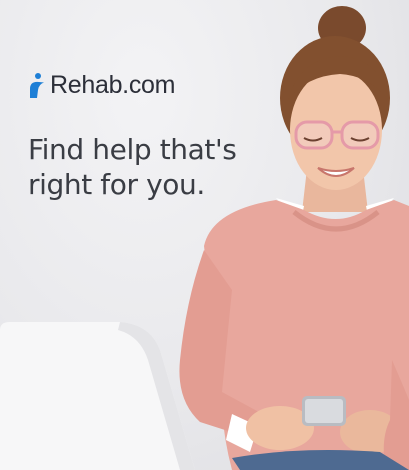 The height and width of the screenshot is (470, 409). I want to click on brand-name: Rehab.com, so click(113, 84).